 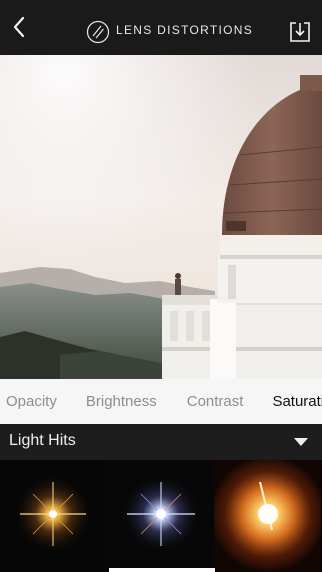 I want to click on selected-preset-indicator, so click(x=162, y=570).